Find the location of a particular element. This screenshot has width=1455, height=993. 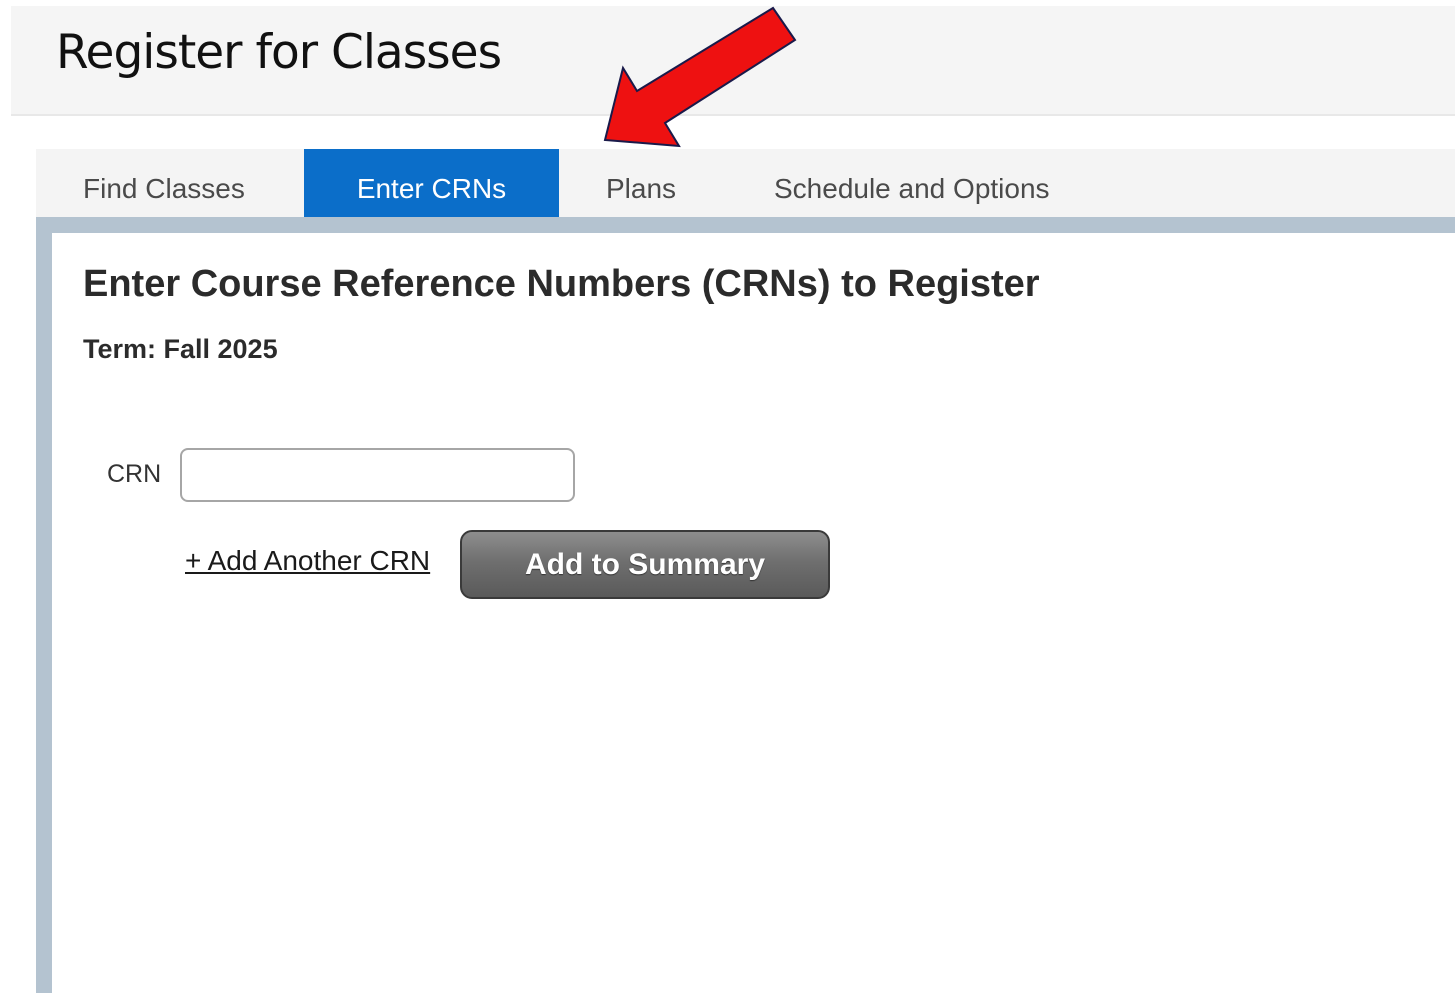

add-to-summary-button: Add to Summary is located at coordinates (645, 564).